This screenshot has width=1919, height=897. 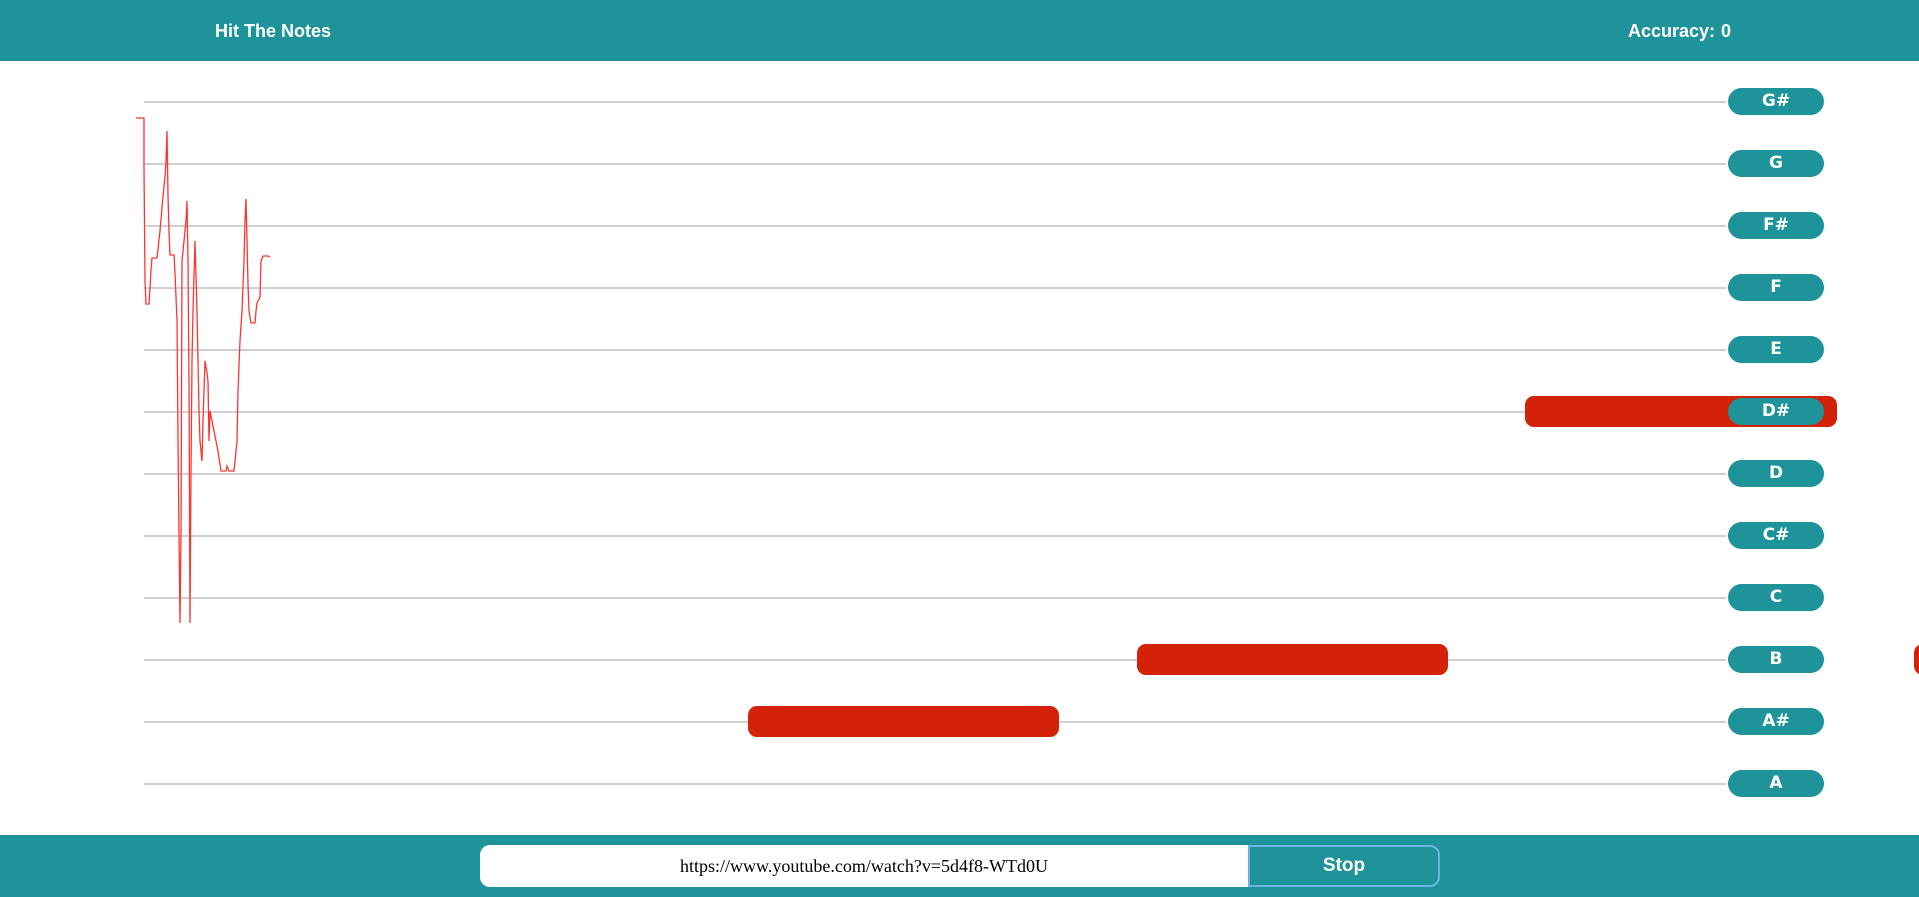 What do you see at coordinates (864, 866) in the screenshot?
I see `youtube-url-input` at bounding box center [864, 866].